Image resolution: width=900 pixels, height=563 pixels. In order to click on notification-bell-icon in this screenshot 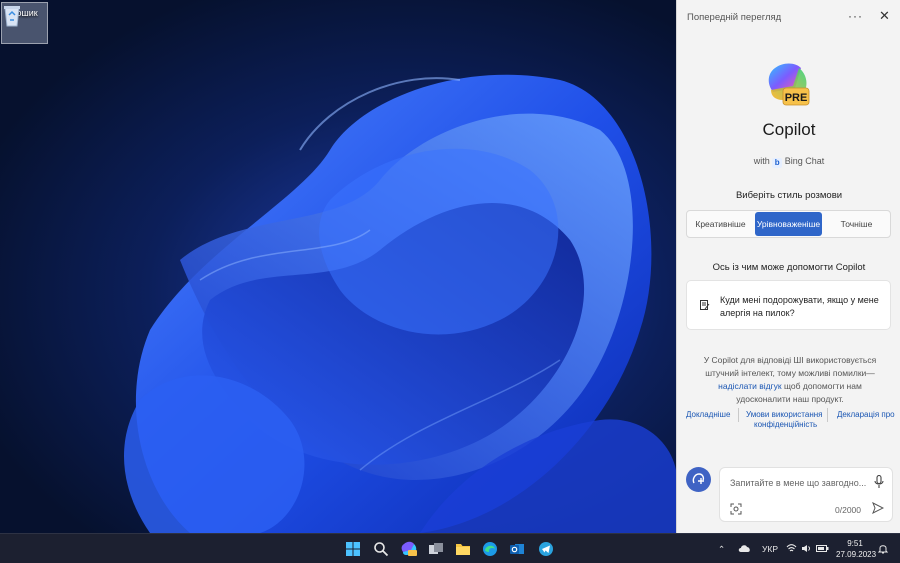, I will do `click(883, 549)`.